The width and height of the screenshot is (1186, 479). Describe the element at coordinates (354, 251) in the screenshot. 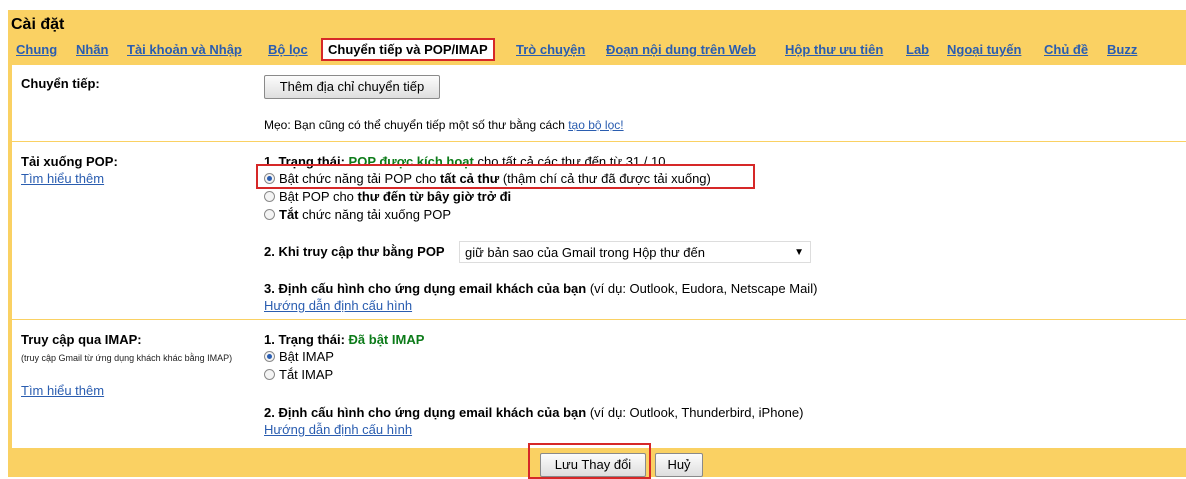

I see `pop-access-label: 2. Khi truy cập thư bằng POP` at that location.